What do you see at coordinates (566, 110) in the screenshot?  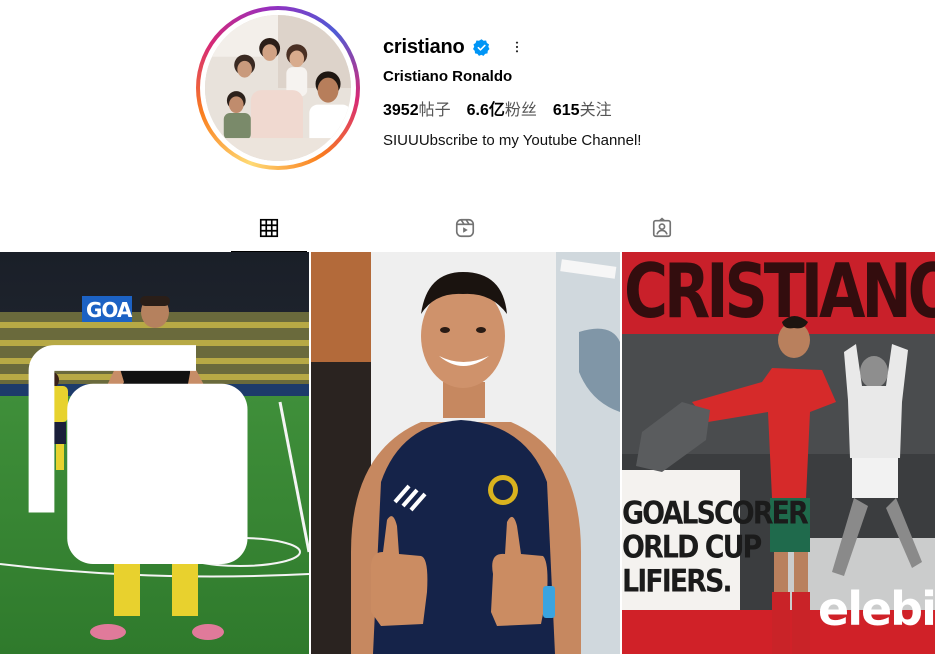 I see `following-count: 615` at bounding box center [566, 110].